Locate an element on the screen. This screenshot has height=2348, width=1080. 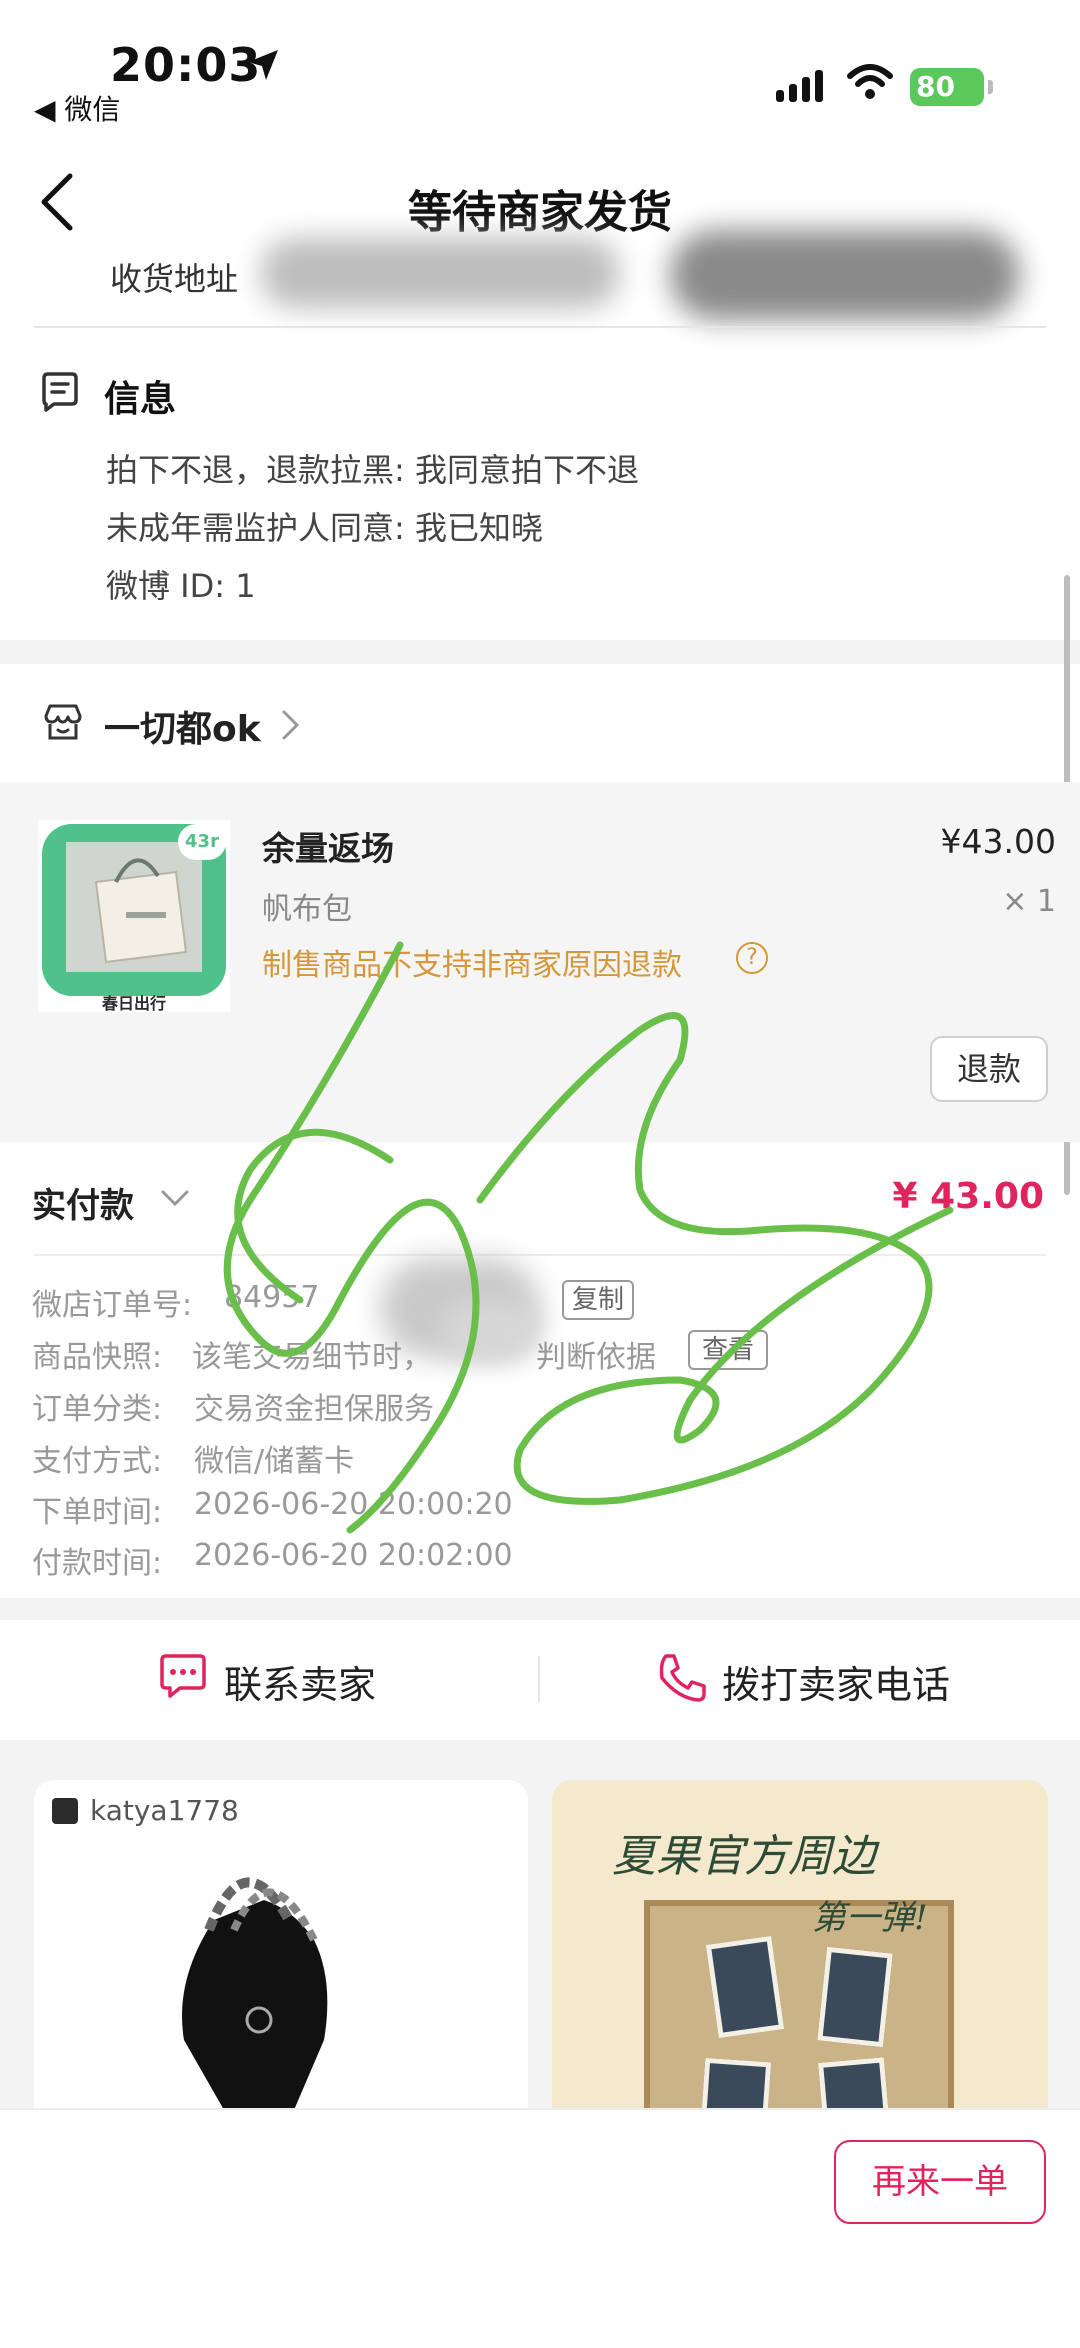
shop-name: 一切都ok is located at coordinates (182, 726).